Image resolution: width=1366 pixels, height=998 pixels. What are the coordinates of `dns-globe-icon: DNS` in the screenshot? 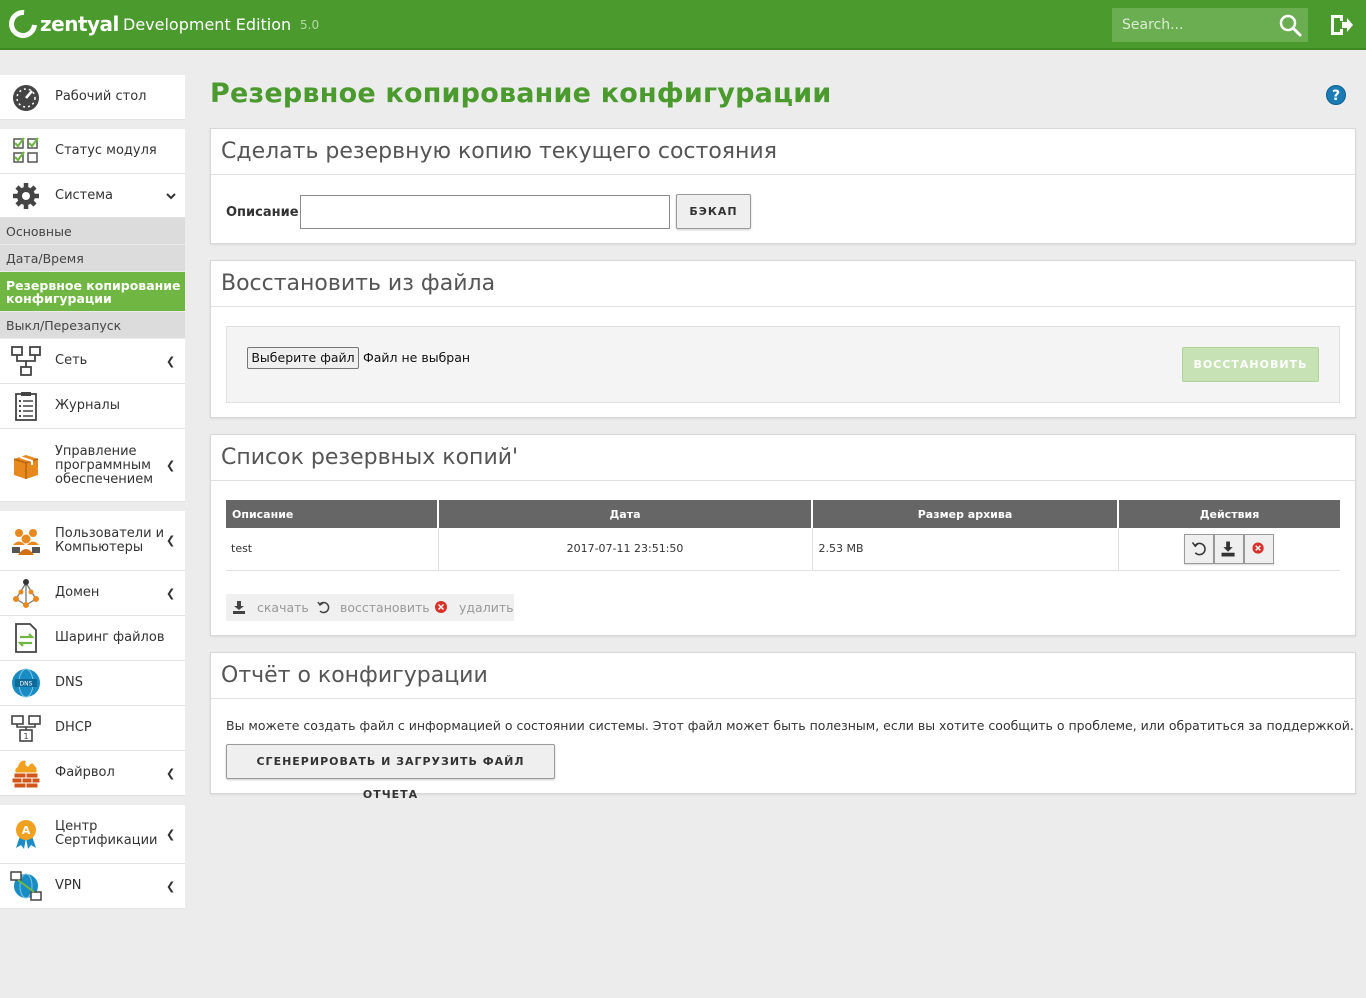 It's located at (26, 683).